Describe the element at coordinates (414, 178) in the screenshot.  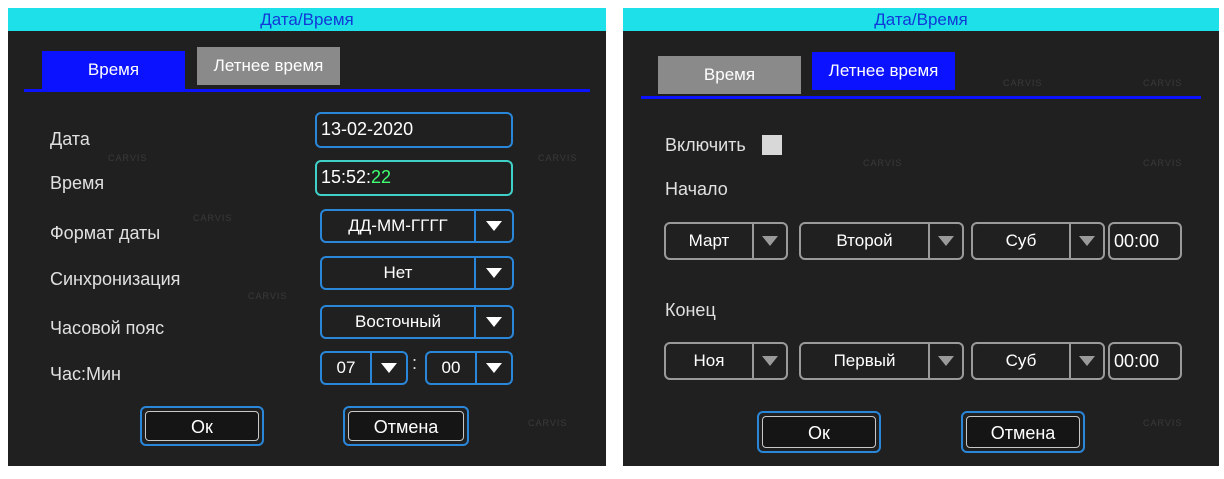
I see `time-field: 15:52:22` at that location.